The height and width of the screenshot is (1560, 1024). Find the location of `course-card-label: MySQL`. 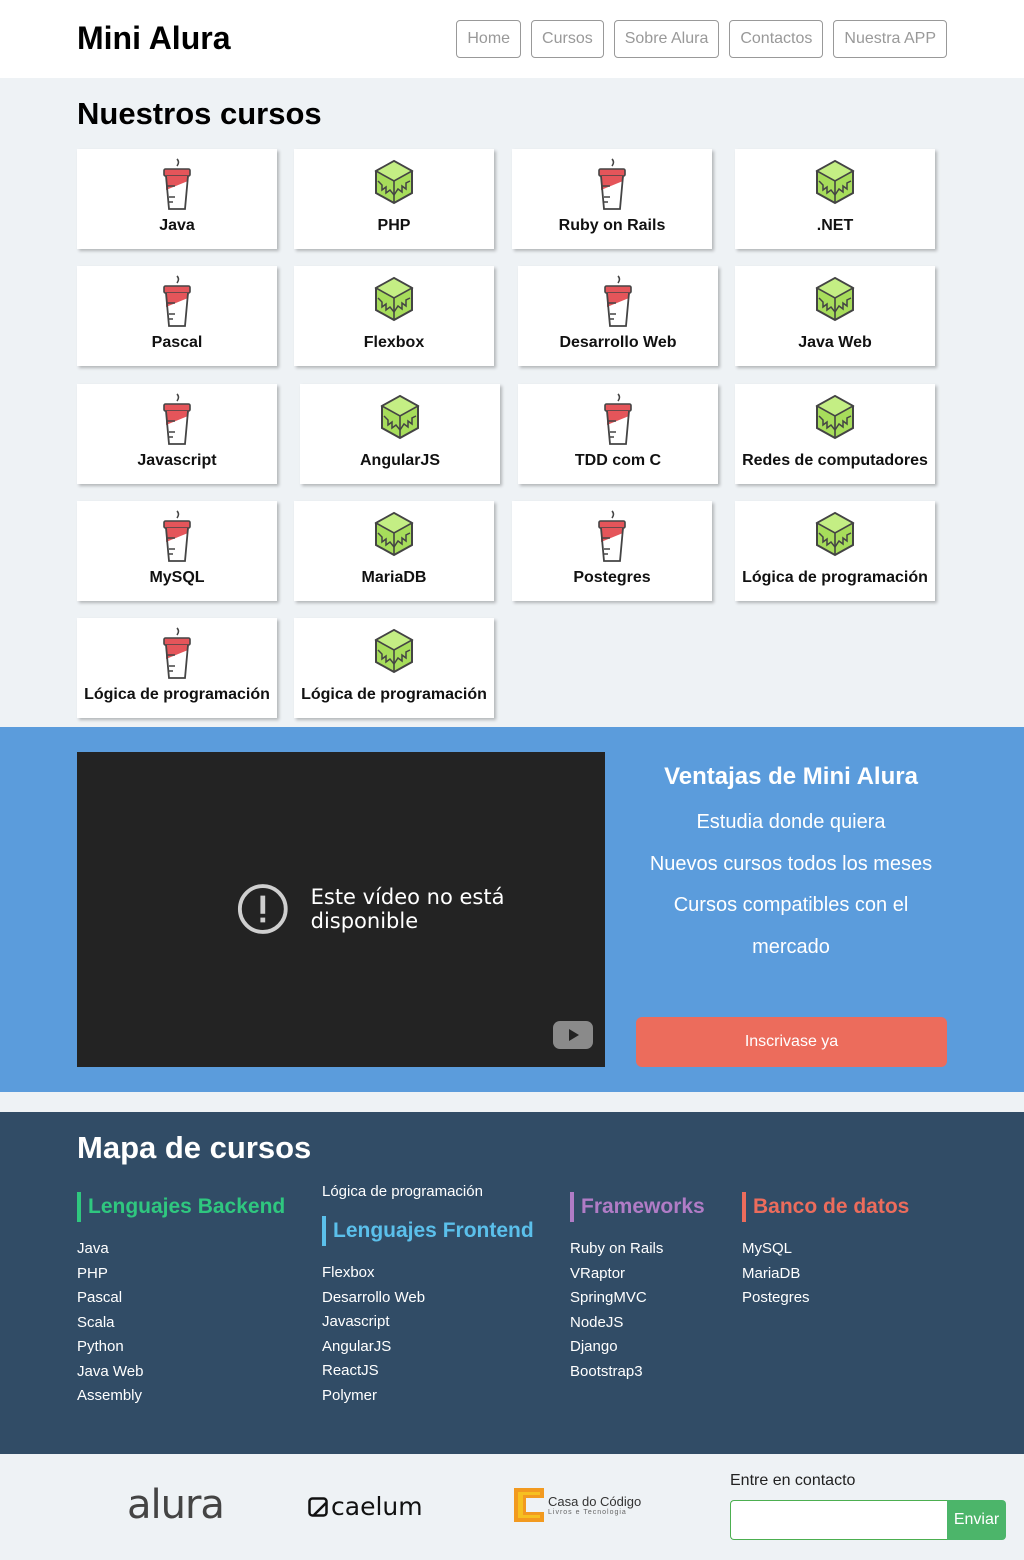

course-card-label: MySQL is located at coordinates (177, 577).